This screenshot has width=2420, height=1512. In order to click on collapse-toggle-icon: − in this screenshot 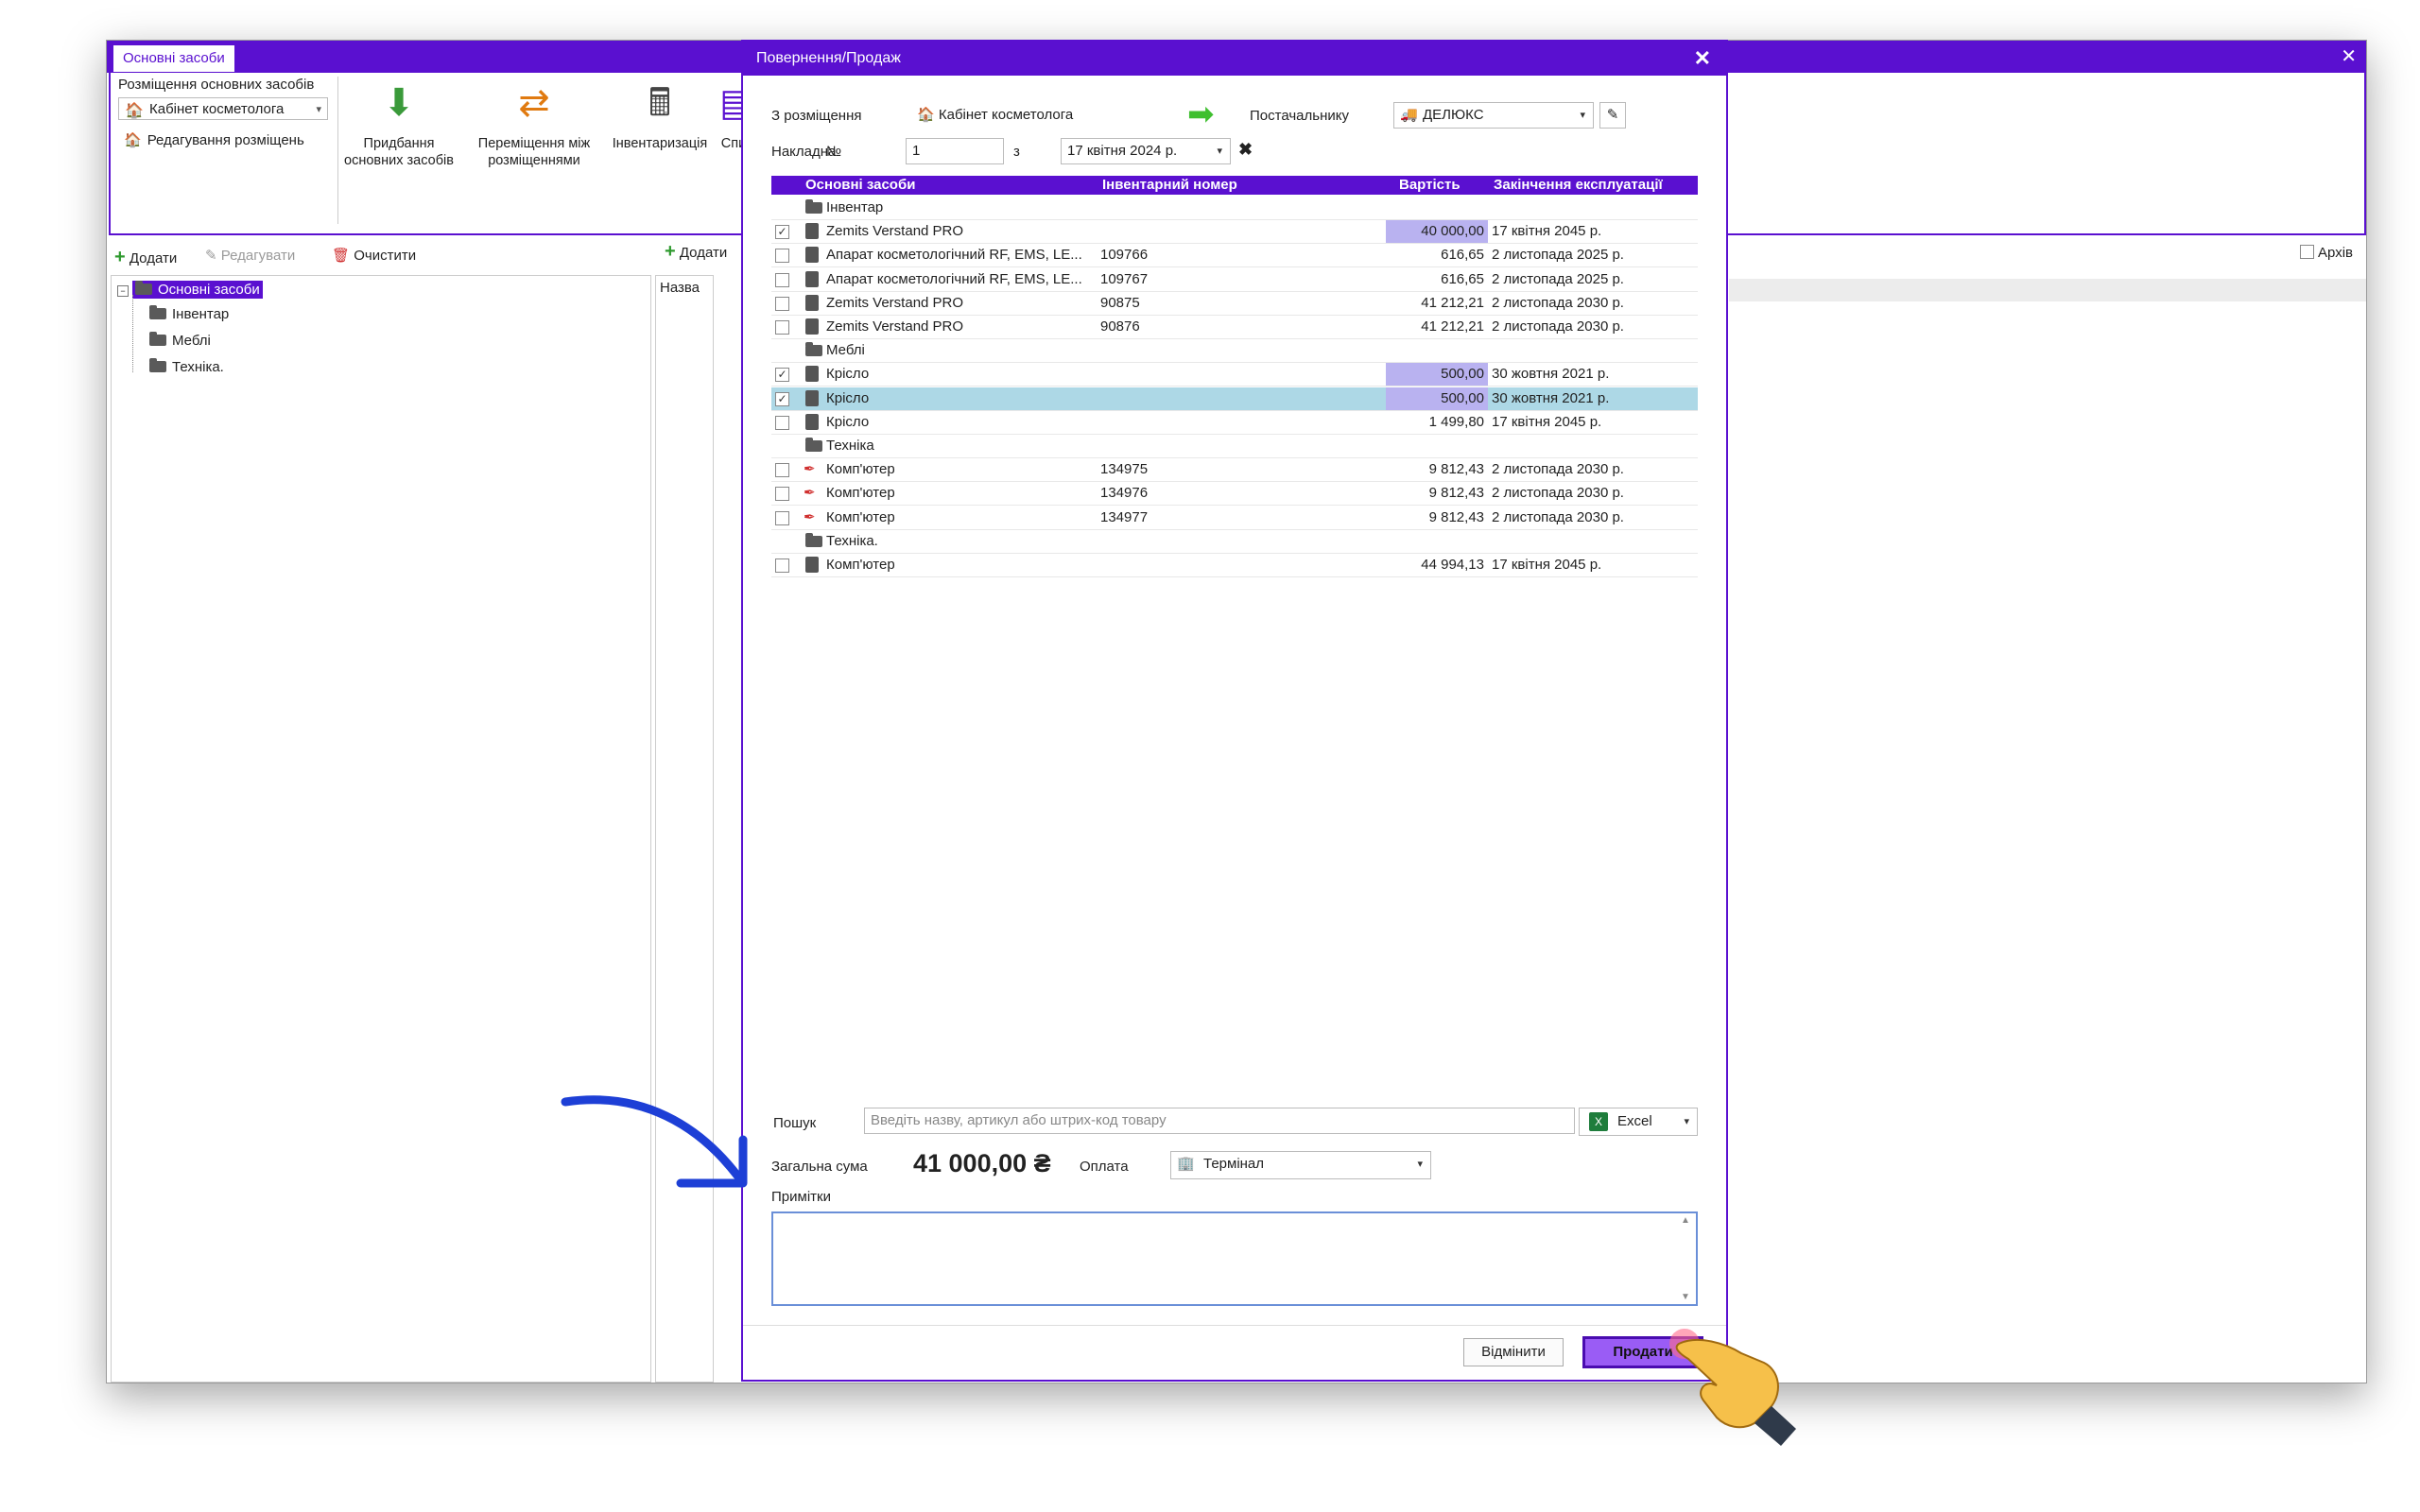, I will do `click(123, 291)`.